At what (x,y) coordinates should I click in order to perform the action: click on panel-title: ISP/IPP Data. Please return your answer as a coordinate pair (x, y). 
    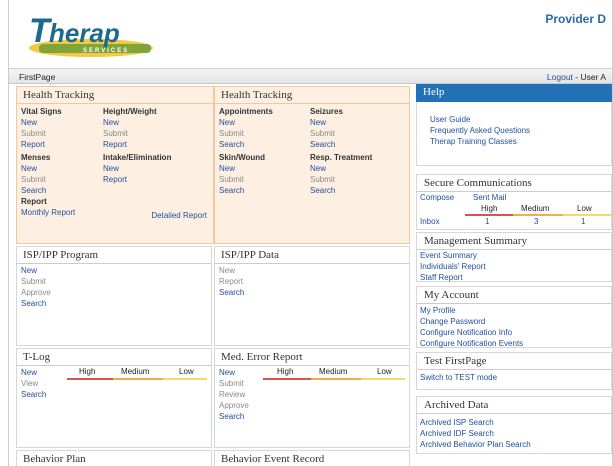
    Looking at the image, I should click on (250, 255).